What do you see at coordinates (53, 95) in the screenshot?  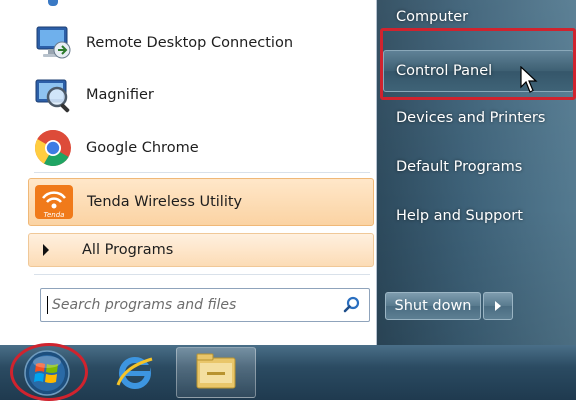 I see `magnifier-icon` at bounding box center [53, 95].